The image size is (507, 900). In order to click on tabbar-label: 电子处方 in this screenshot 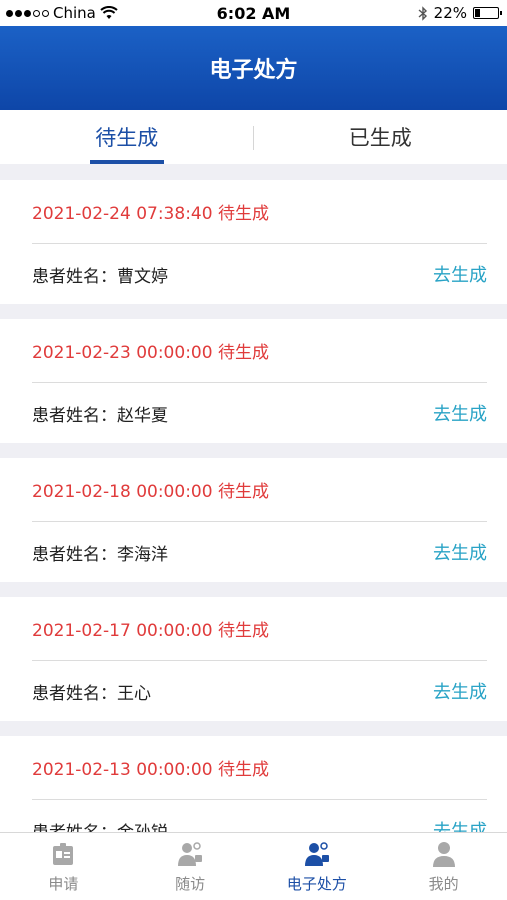, I will do `click(316, 884)`.